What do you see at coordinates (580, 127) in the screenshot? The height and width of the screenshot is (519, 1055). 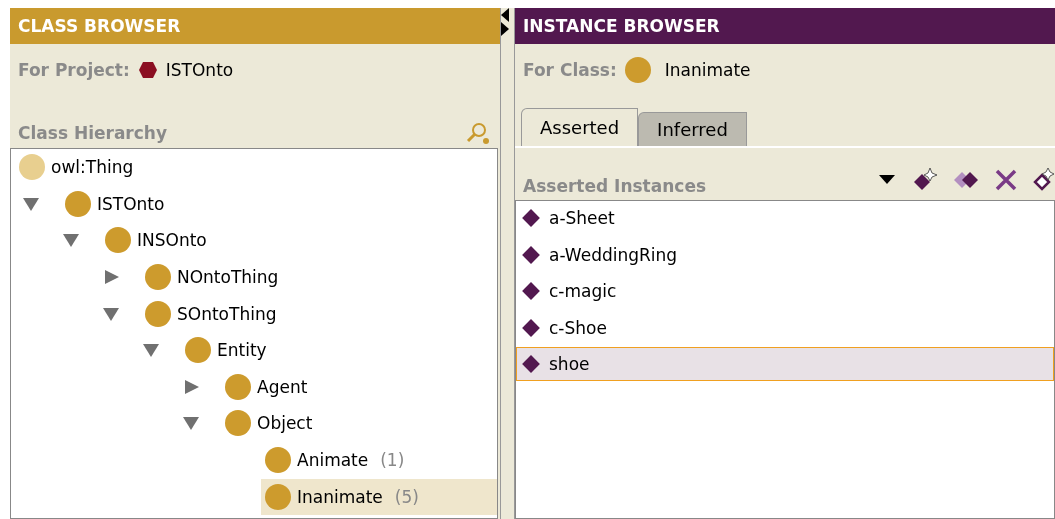 I see `tab: Asserted` at bounding box center [580, 127].